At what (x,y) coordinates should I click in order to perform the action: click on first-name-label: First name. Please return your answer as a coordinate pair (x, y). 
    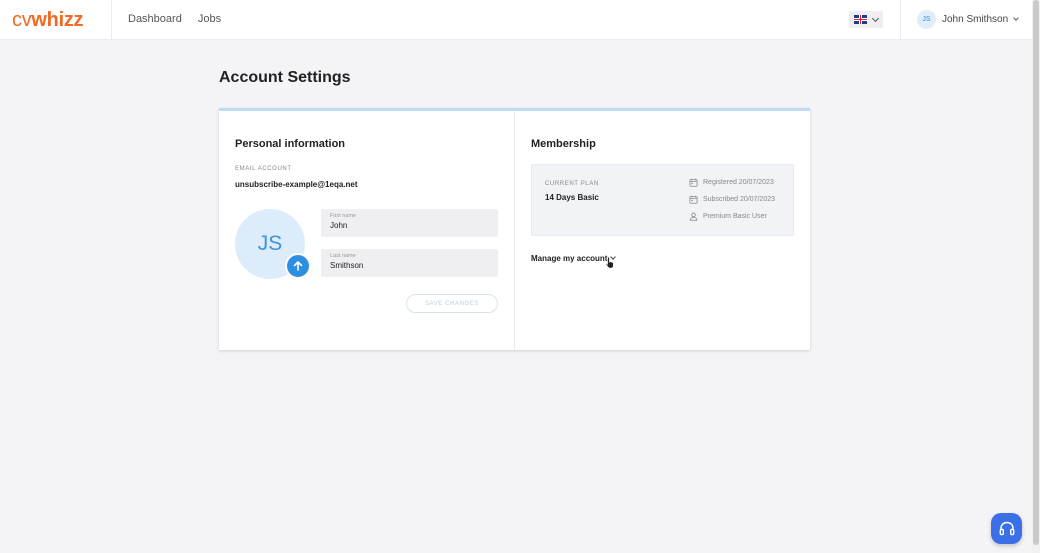
    Looking at the image, I should click on (343, 216).